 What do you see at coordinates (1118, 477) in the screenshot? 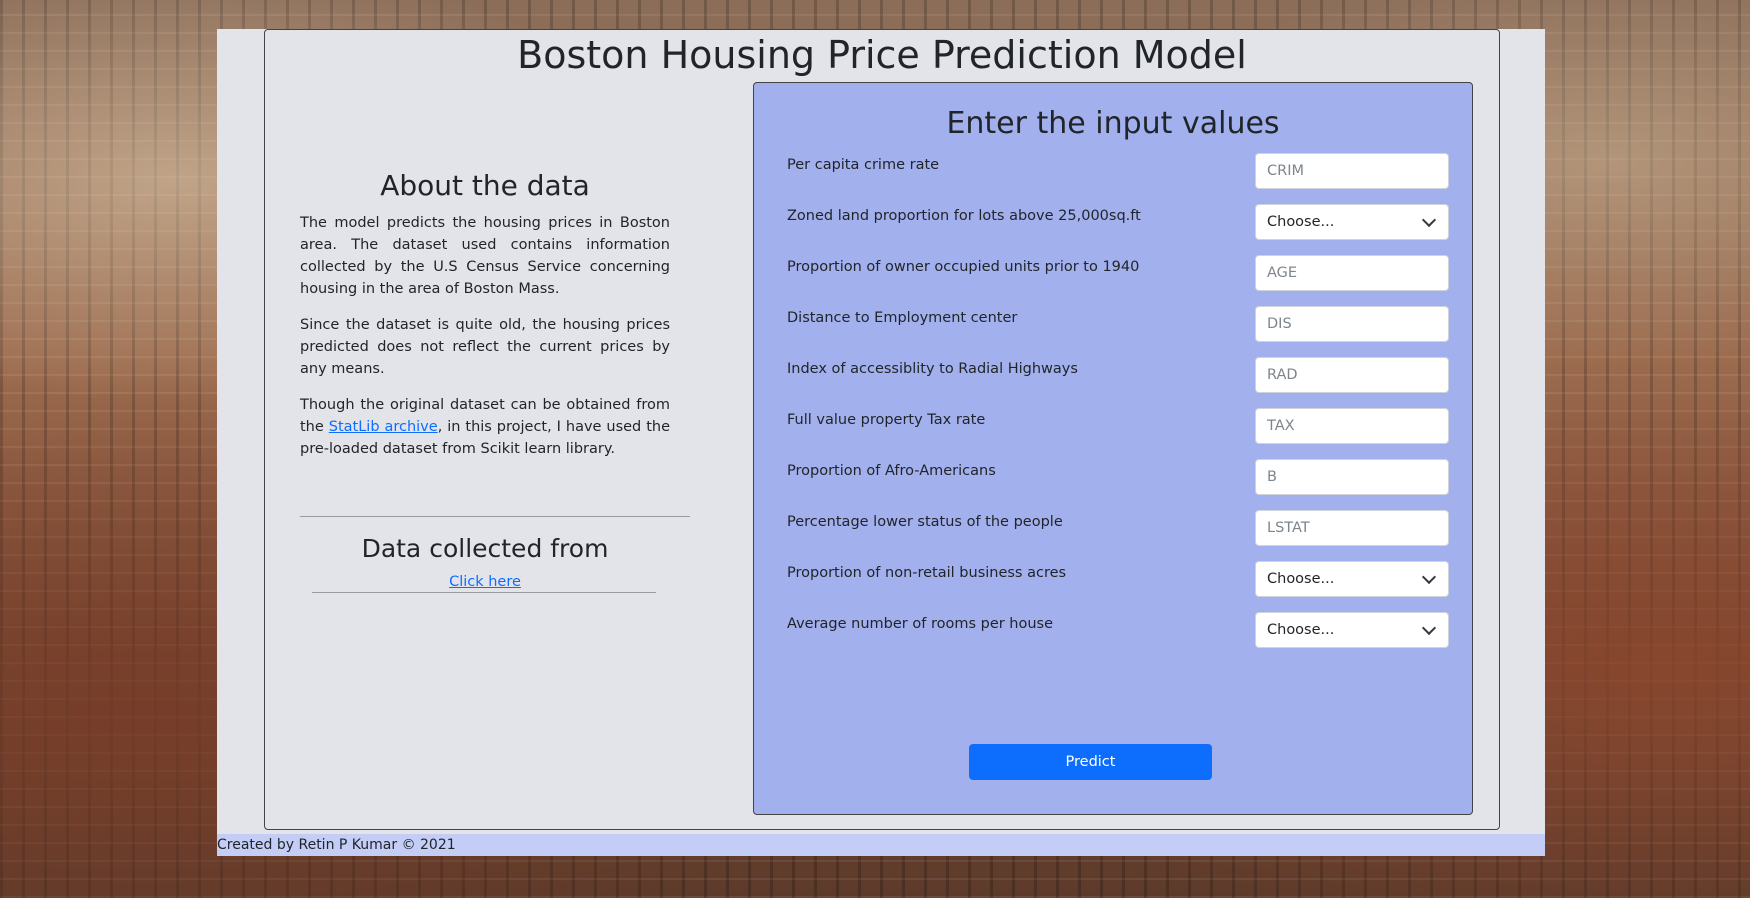
I see `field-row-b: Proportion of Afro-Americans` at bounding box center [1118, 477].